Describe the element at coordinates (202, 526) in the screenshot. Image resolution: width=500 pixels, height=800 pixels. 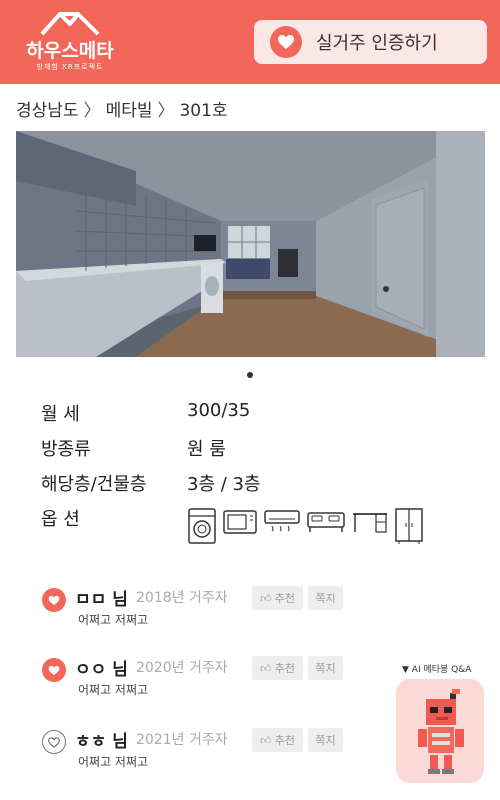
I see `washing-machine-icon` at that location.